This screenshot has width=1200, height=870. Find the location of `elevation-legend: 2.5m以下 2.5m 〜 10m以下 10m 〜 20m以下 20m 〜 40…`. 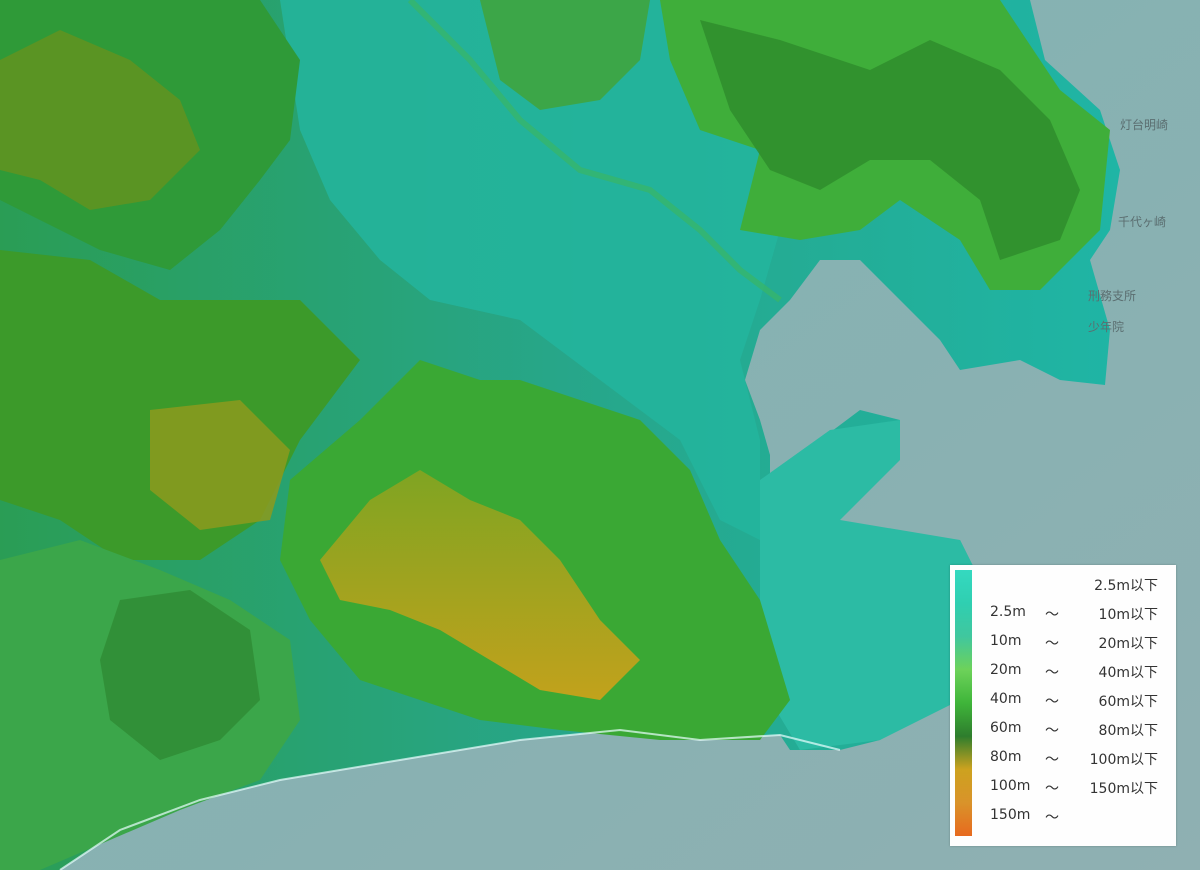

elevation-legend: 2.5m以下 2.5m 〜 10m以下 10m 〜 20m以下 20m 〜 40… is located at coordinates (1063, 705).